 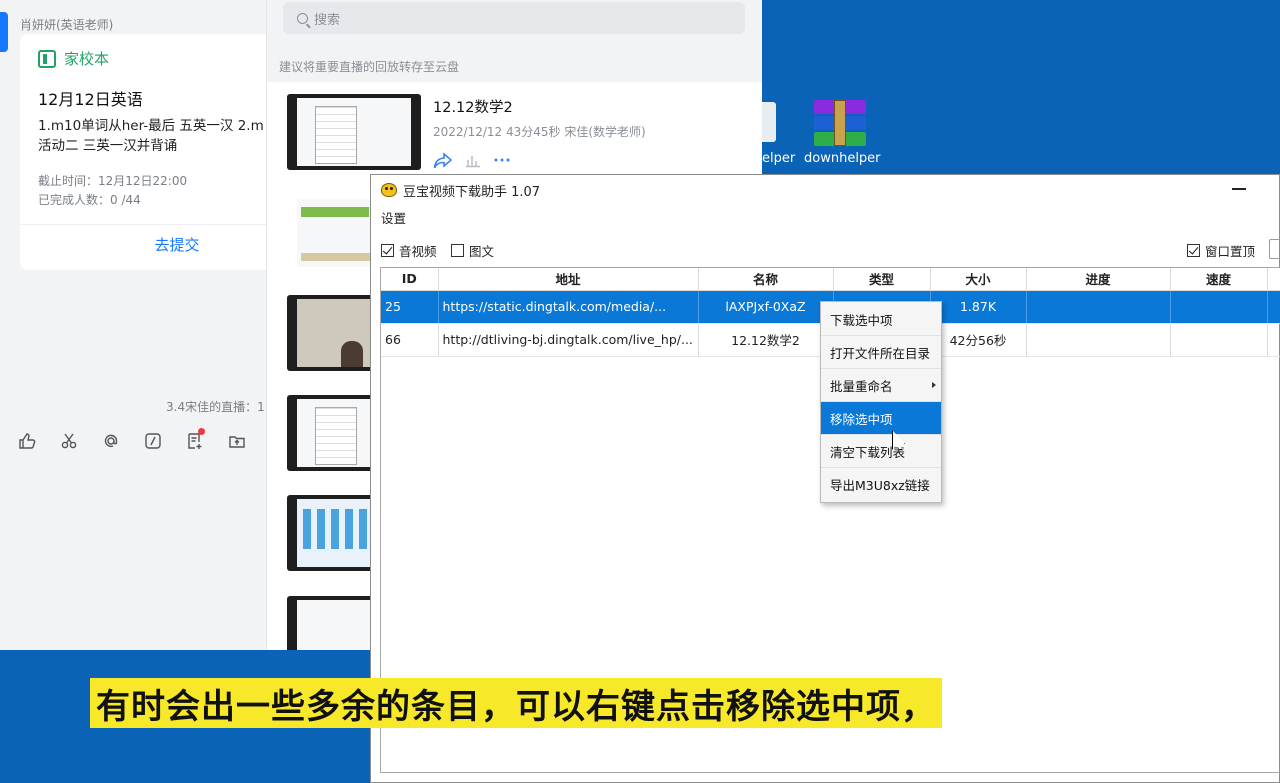 I want to click on card-body: 1.m10单词从her-最后 五英一汉 2.m 活动二 三英一汉并背诵, so click(x=152, y=136).